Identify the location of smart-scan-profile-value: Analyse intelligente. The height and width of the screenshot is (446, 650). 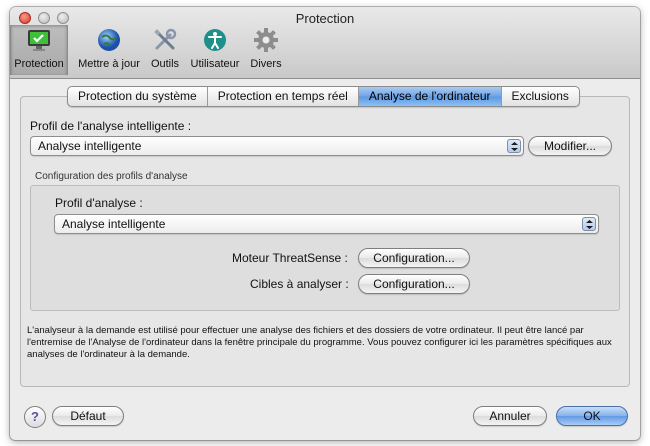
(90, 146).